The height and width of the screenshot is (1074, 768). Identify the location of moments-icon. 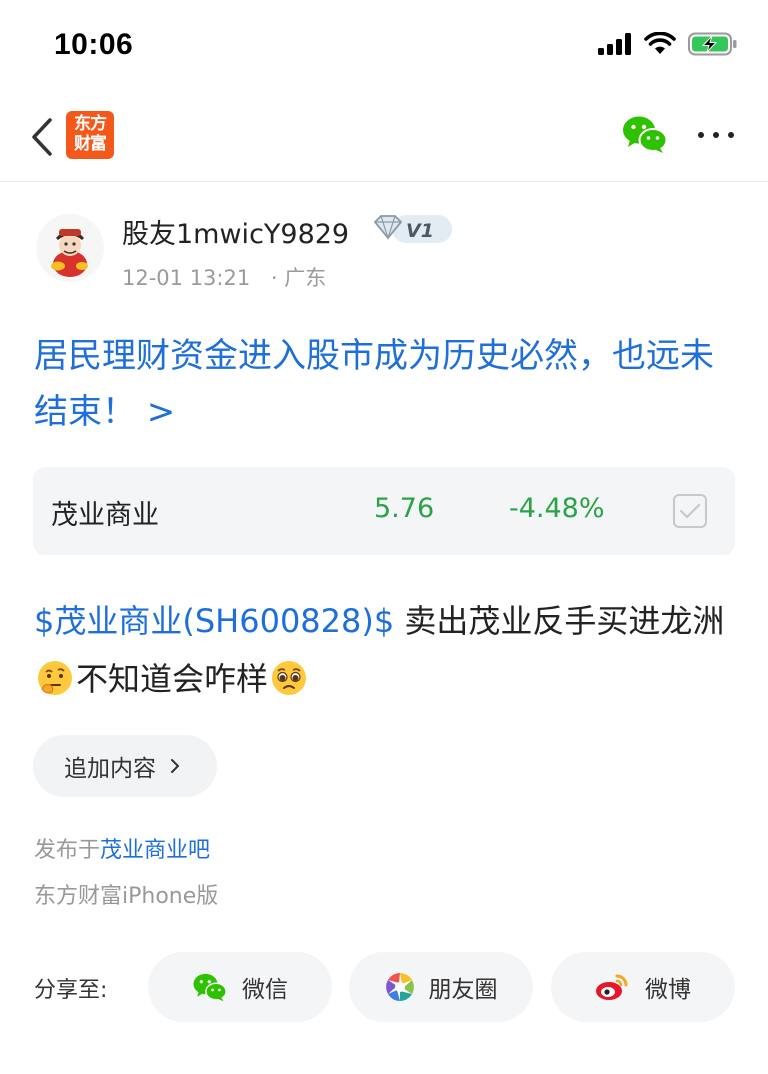
(399, 987).